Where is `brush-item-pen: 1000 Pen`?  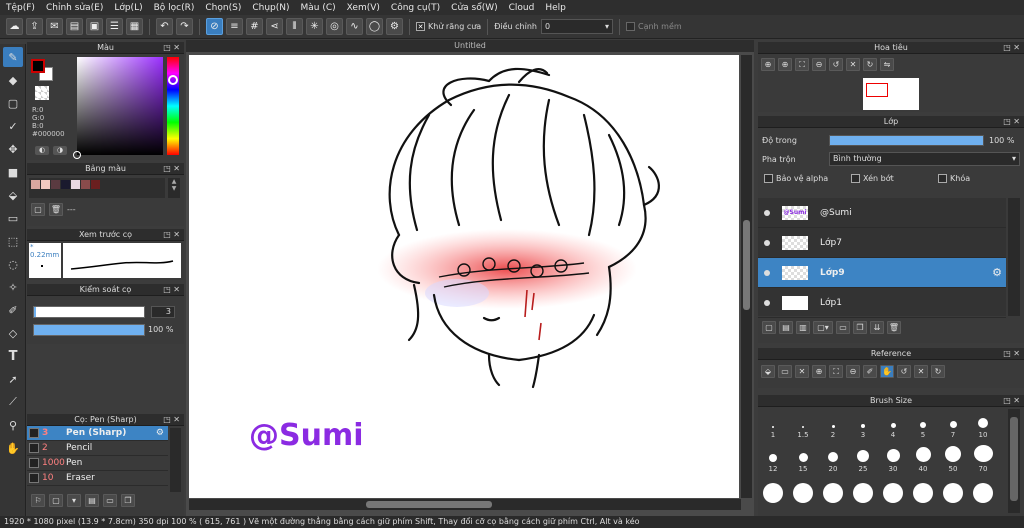 brush-item-pen: 1000 Pen is located at coordinates (97, 463).